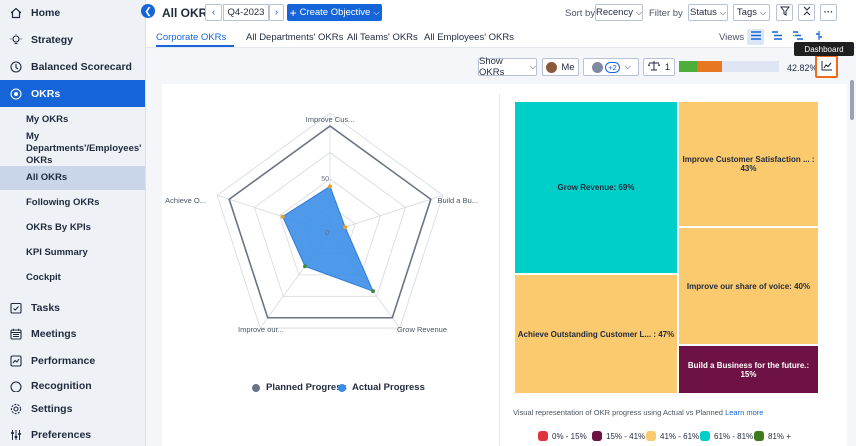 The height and width of the screenshot is (446, 856). What do you see at coordinates (256, 387) in the screenshot?
I see `legend-planned-swatch` at bounding box center [256, 387].